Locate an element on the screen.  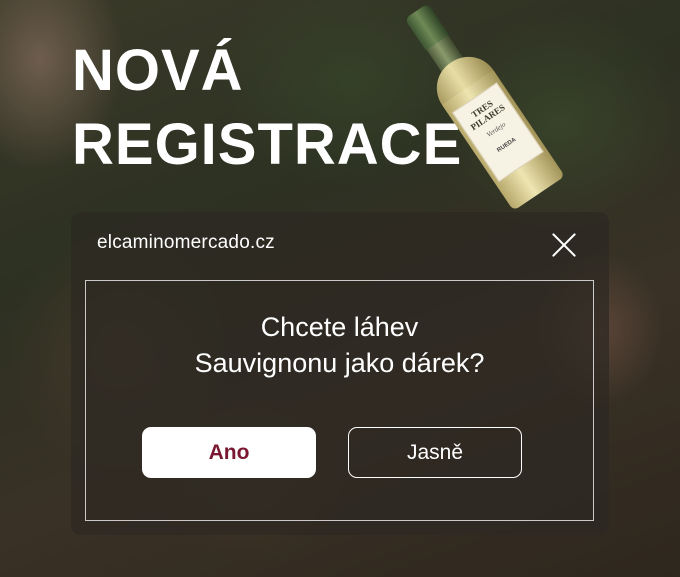
site-domain: elcaminomercado.cz is located at coordinates (186, 242).